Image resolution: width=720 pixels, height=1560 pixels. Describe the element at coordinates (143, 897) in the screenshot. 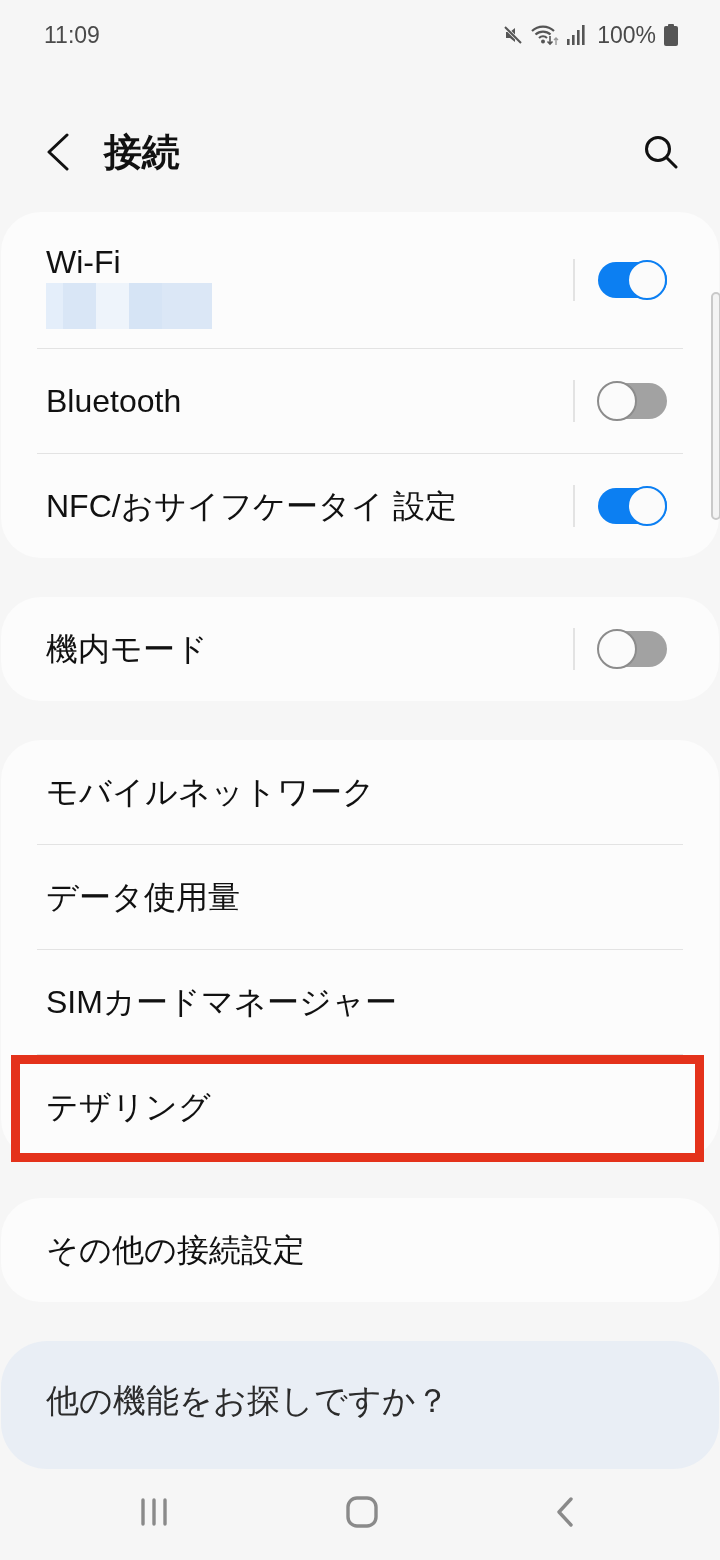

I see `setting-label: データ使用量` at that location.